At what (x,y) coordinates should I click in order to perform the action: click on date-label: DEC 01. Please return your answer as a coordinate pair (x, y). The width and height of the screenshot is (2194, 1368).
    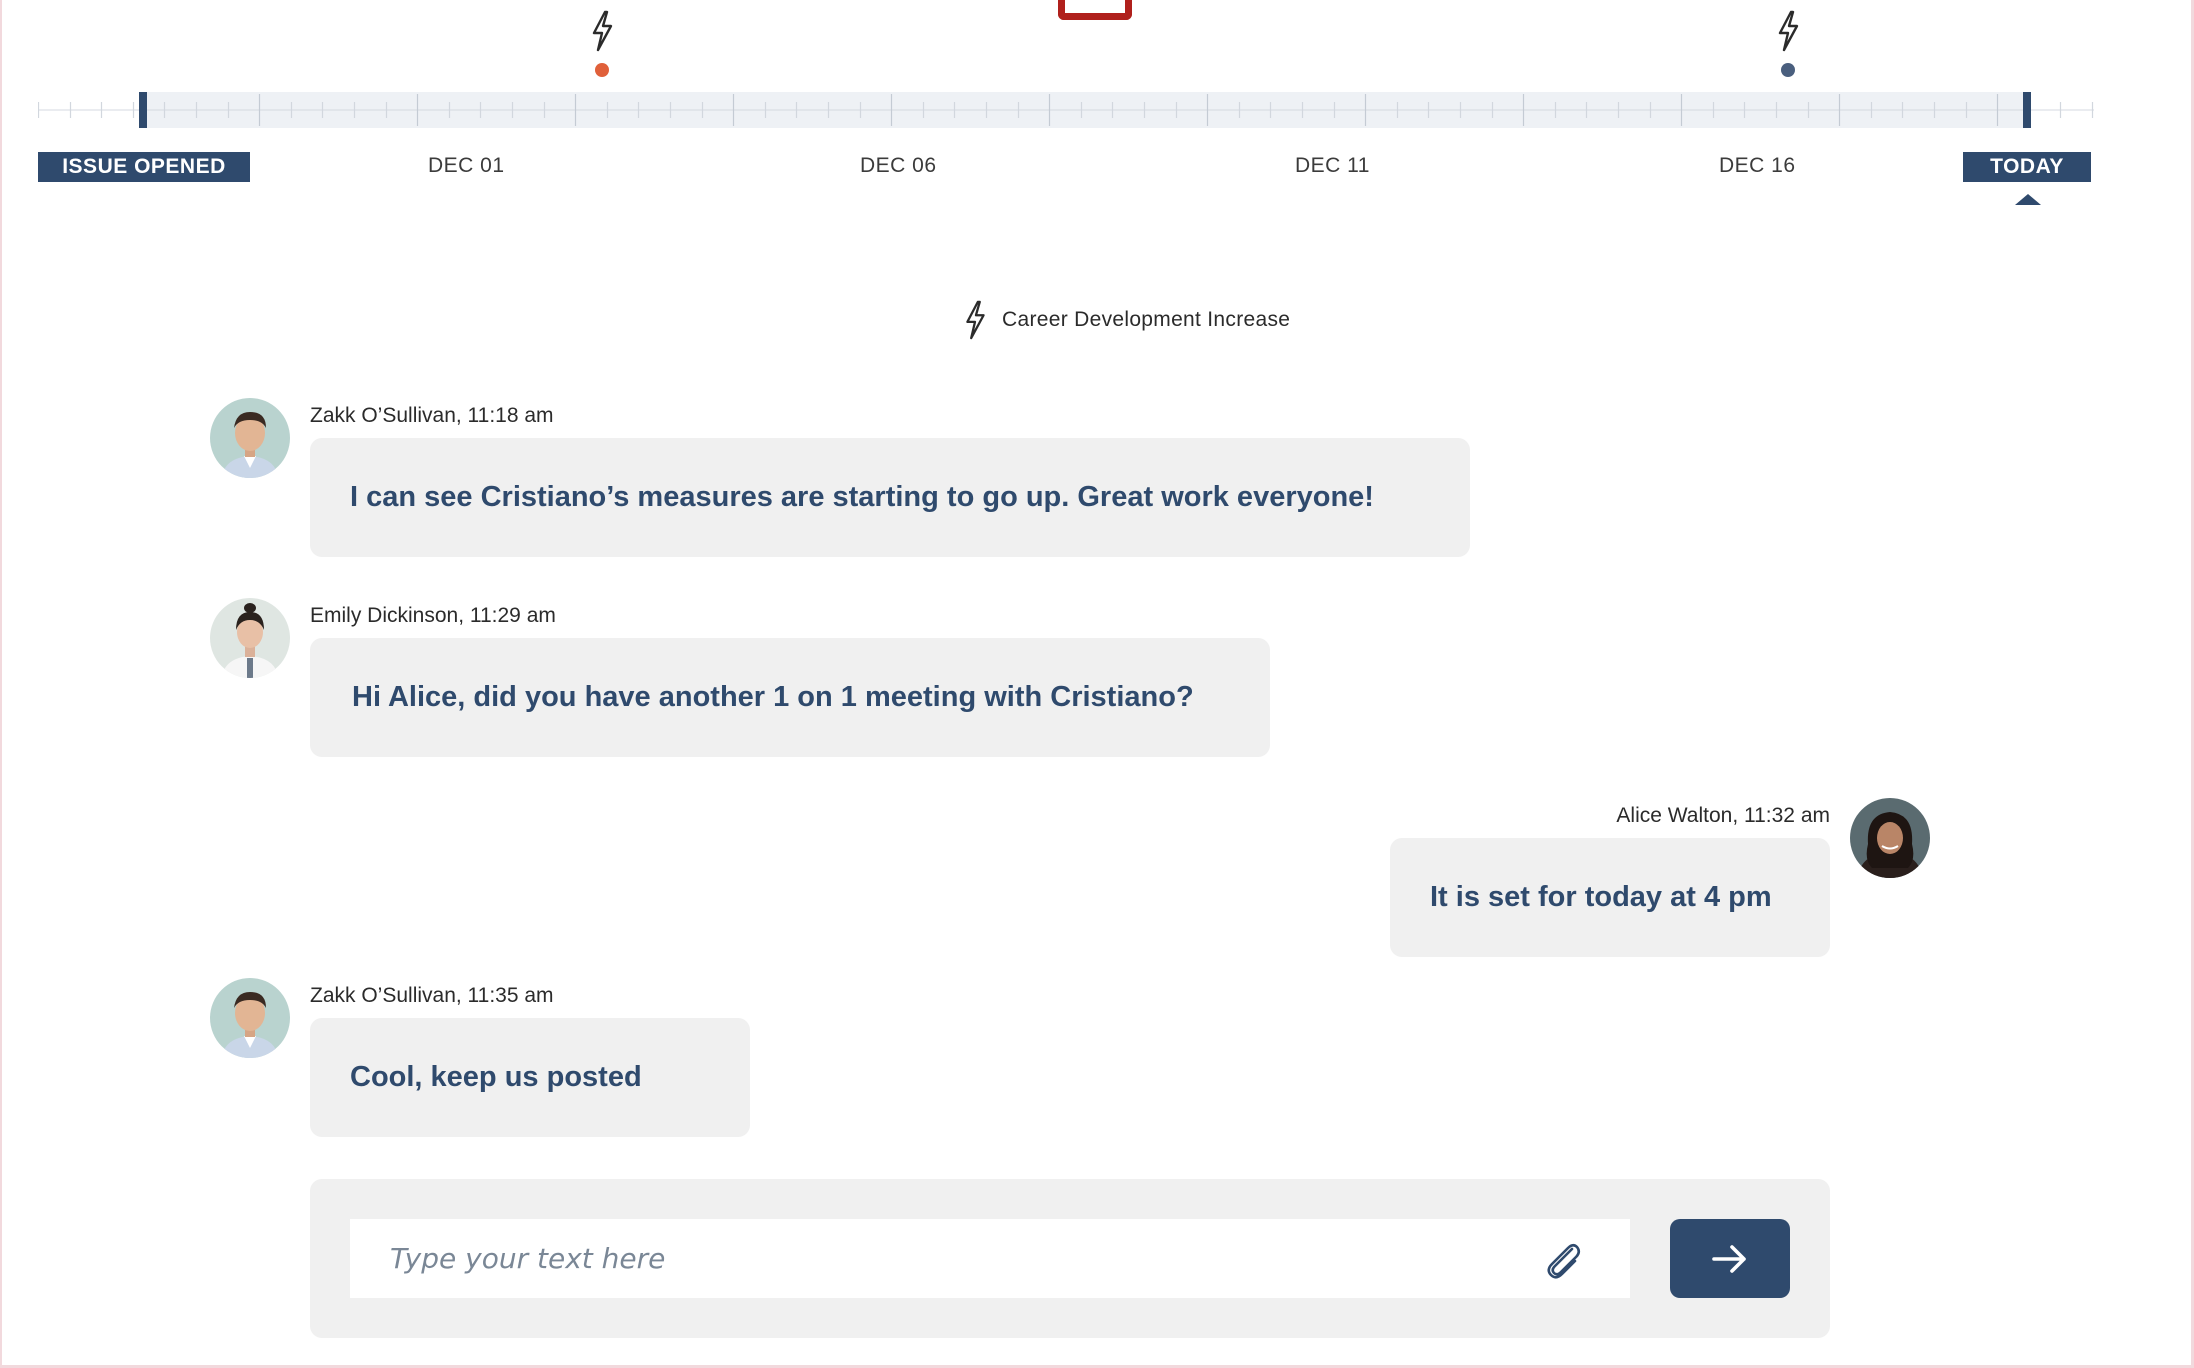
    Looking at the image, I should click on (466, 165).